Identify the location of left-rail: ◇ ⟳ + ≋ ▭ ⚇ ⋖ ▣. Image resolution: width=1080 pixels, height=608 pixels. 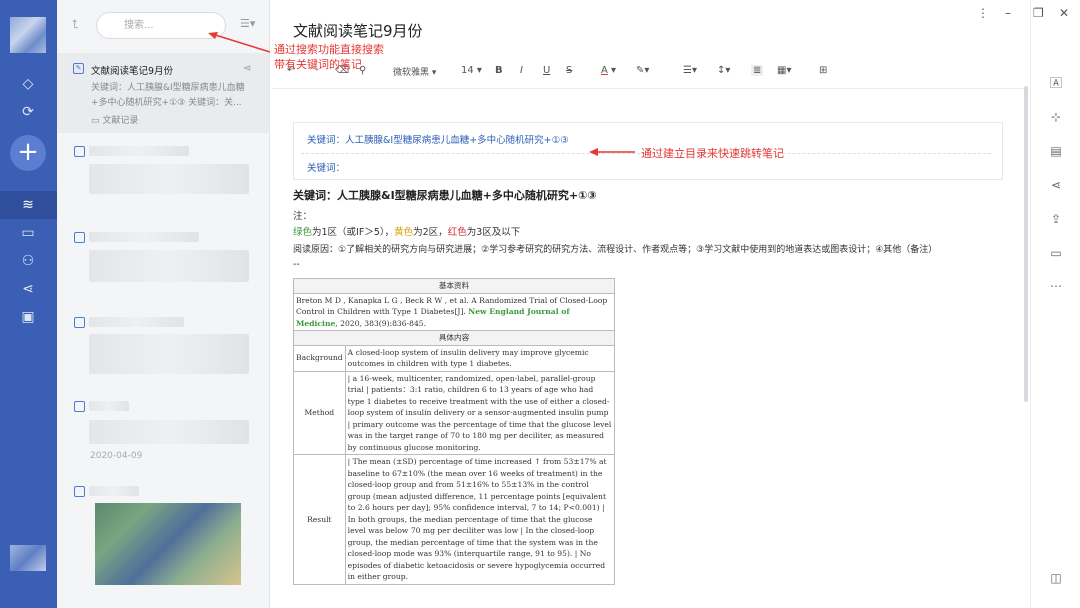
(28, 304).